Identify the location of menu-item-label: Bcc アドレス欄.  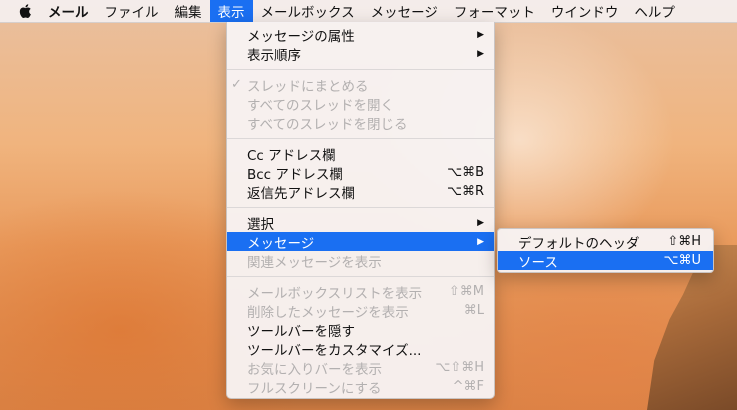
(295, 174).